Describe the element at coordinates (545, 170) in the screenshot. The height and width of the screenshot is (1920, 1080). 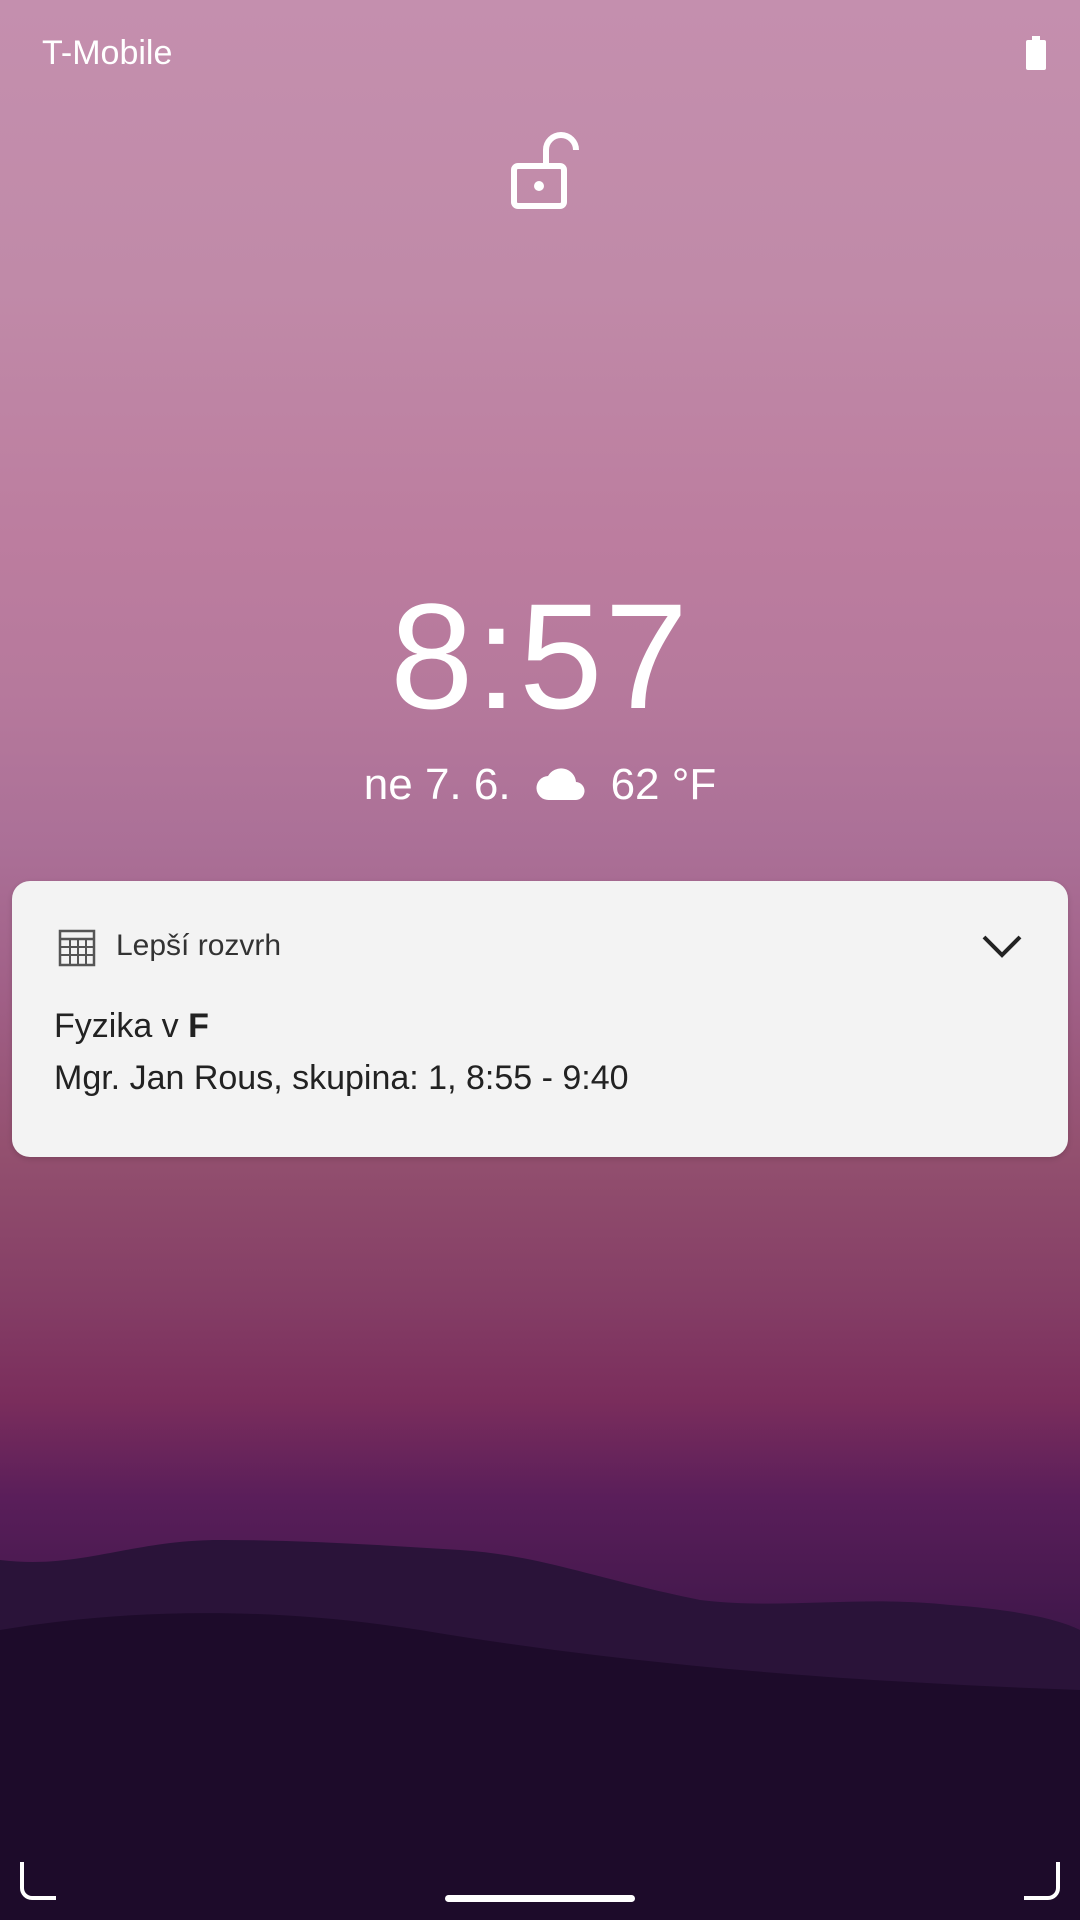
I see `lock-open-icon` at that location.